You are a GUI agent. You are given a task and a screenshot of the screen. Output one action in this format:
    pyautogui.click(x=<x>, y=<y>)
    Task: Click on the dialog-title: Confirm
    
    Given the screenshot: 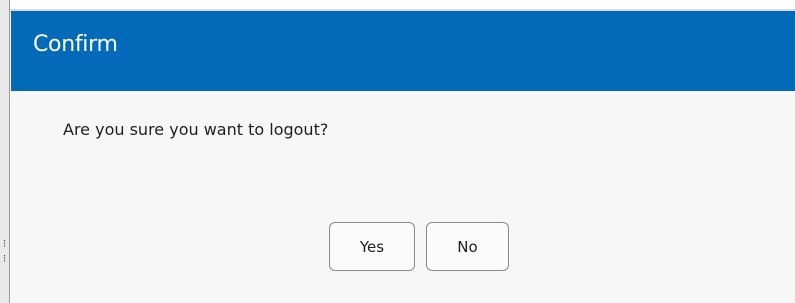 What is the action you would take?
    pyautogui.click(x=75, y=44)
    